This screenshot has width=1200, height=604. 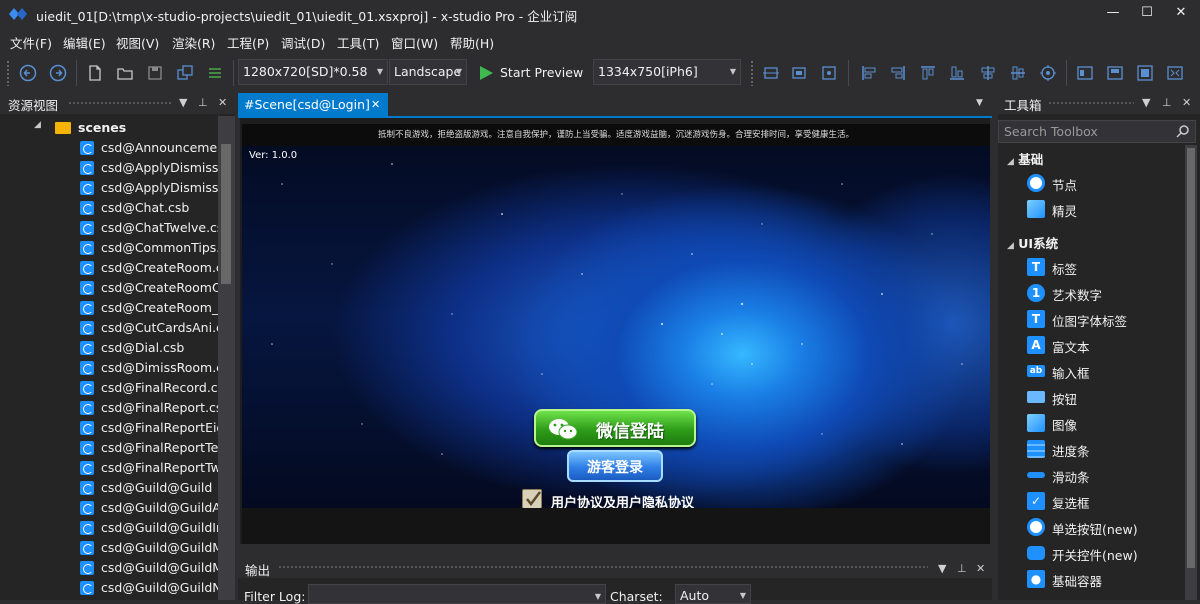 What do you see at coordinates (957, 73) in the screenshot?
I see `align-bottom-icon` at bounding box center [957, 73].